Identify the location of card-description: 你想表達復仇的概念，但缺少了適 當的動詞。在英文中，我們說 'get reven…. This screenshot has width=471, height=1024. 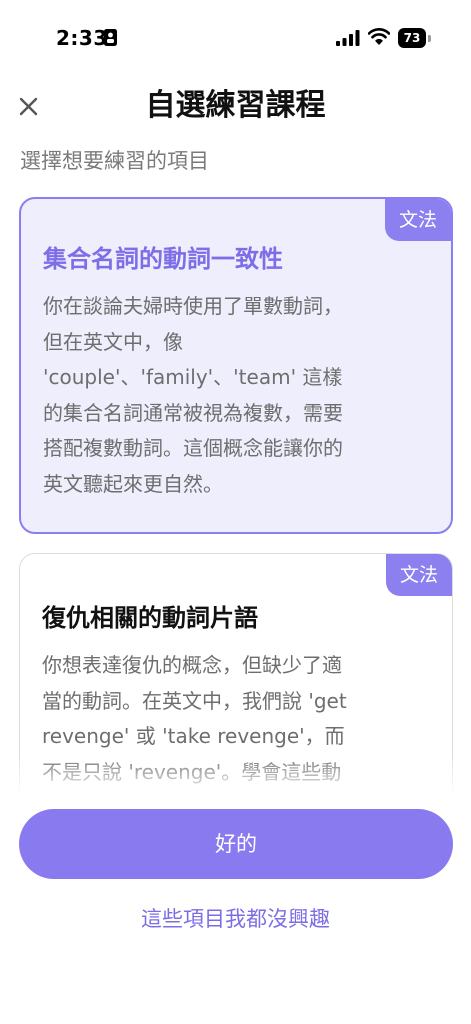
(238, 719).